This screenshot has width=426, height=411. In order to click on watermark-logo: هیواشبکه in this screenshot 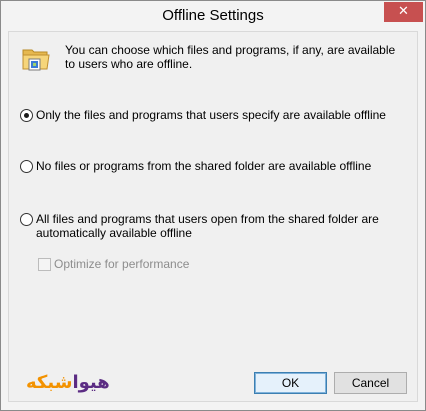, I will do `click(68, 382)`.